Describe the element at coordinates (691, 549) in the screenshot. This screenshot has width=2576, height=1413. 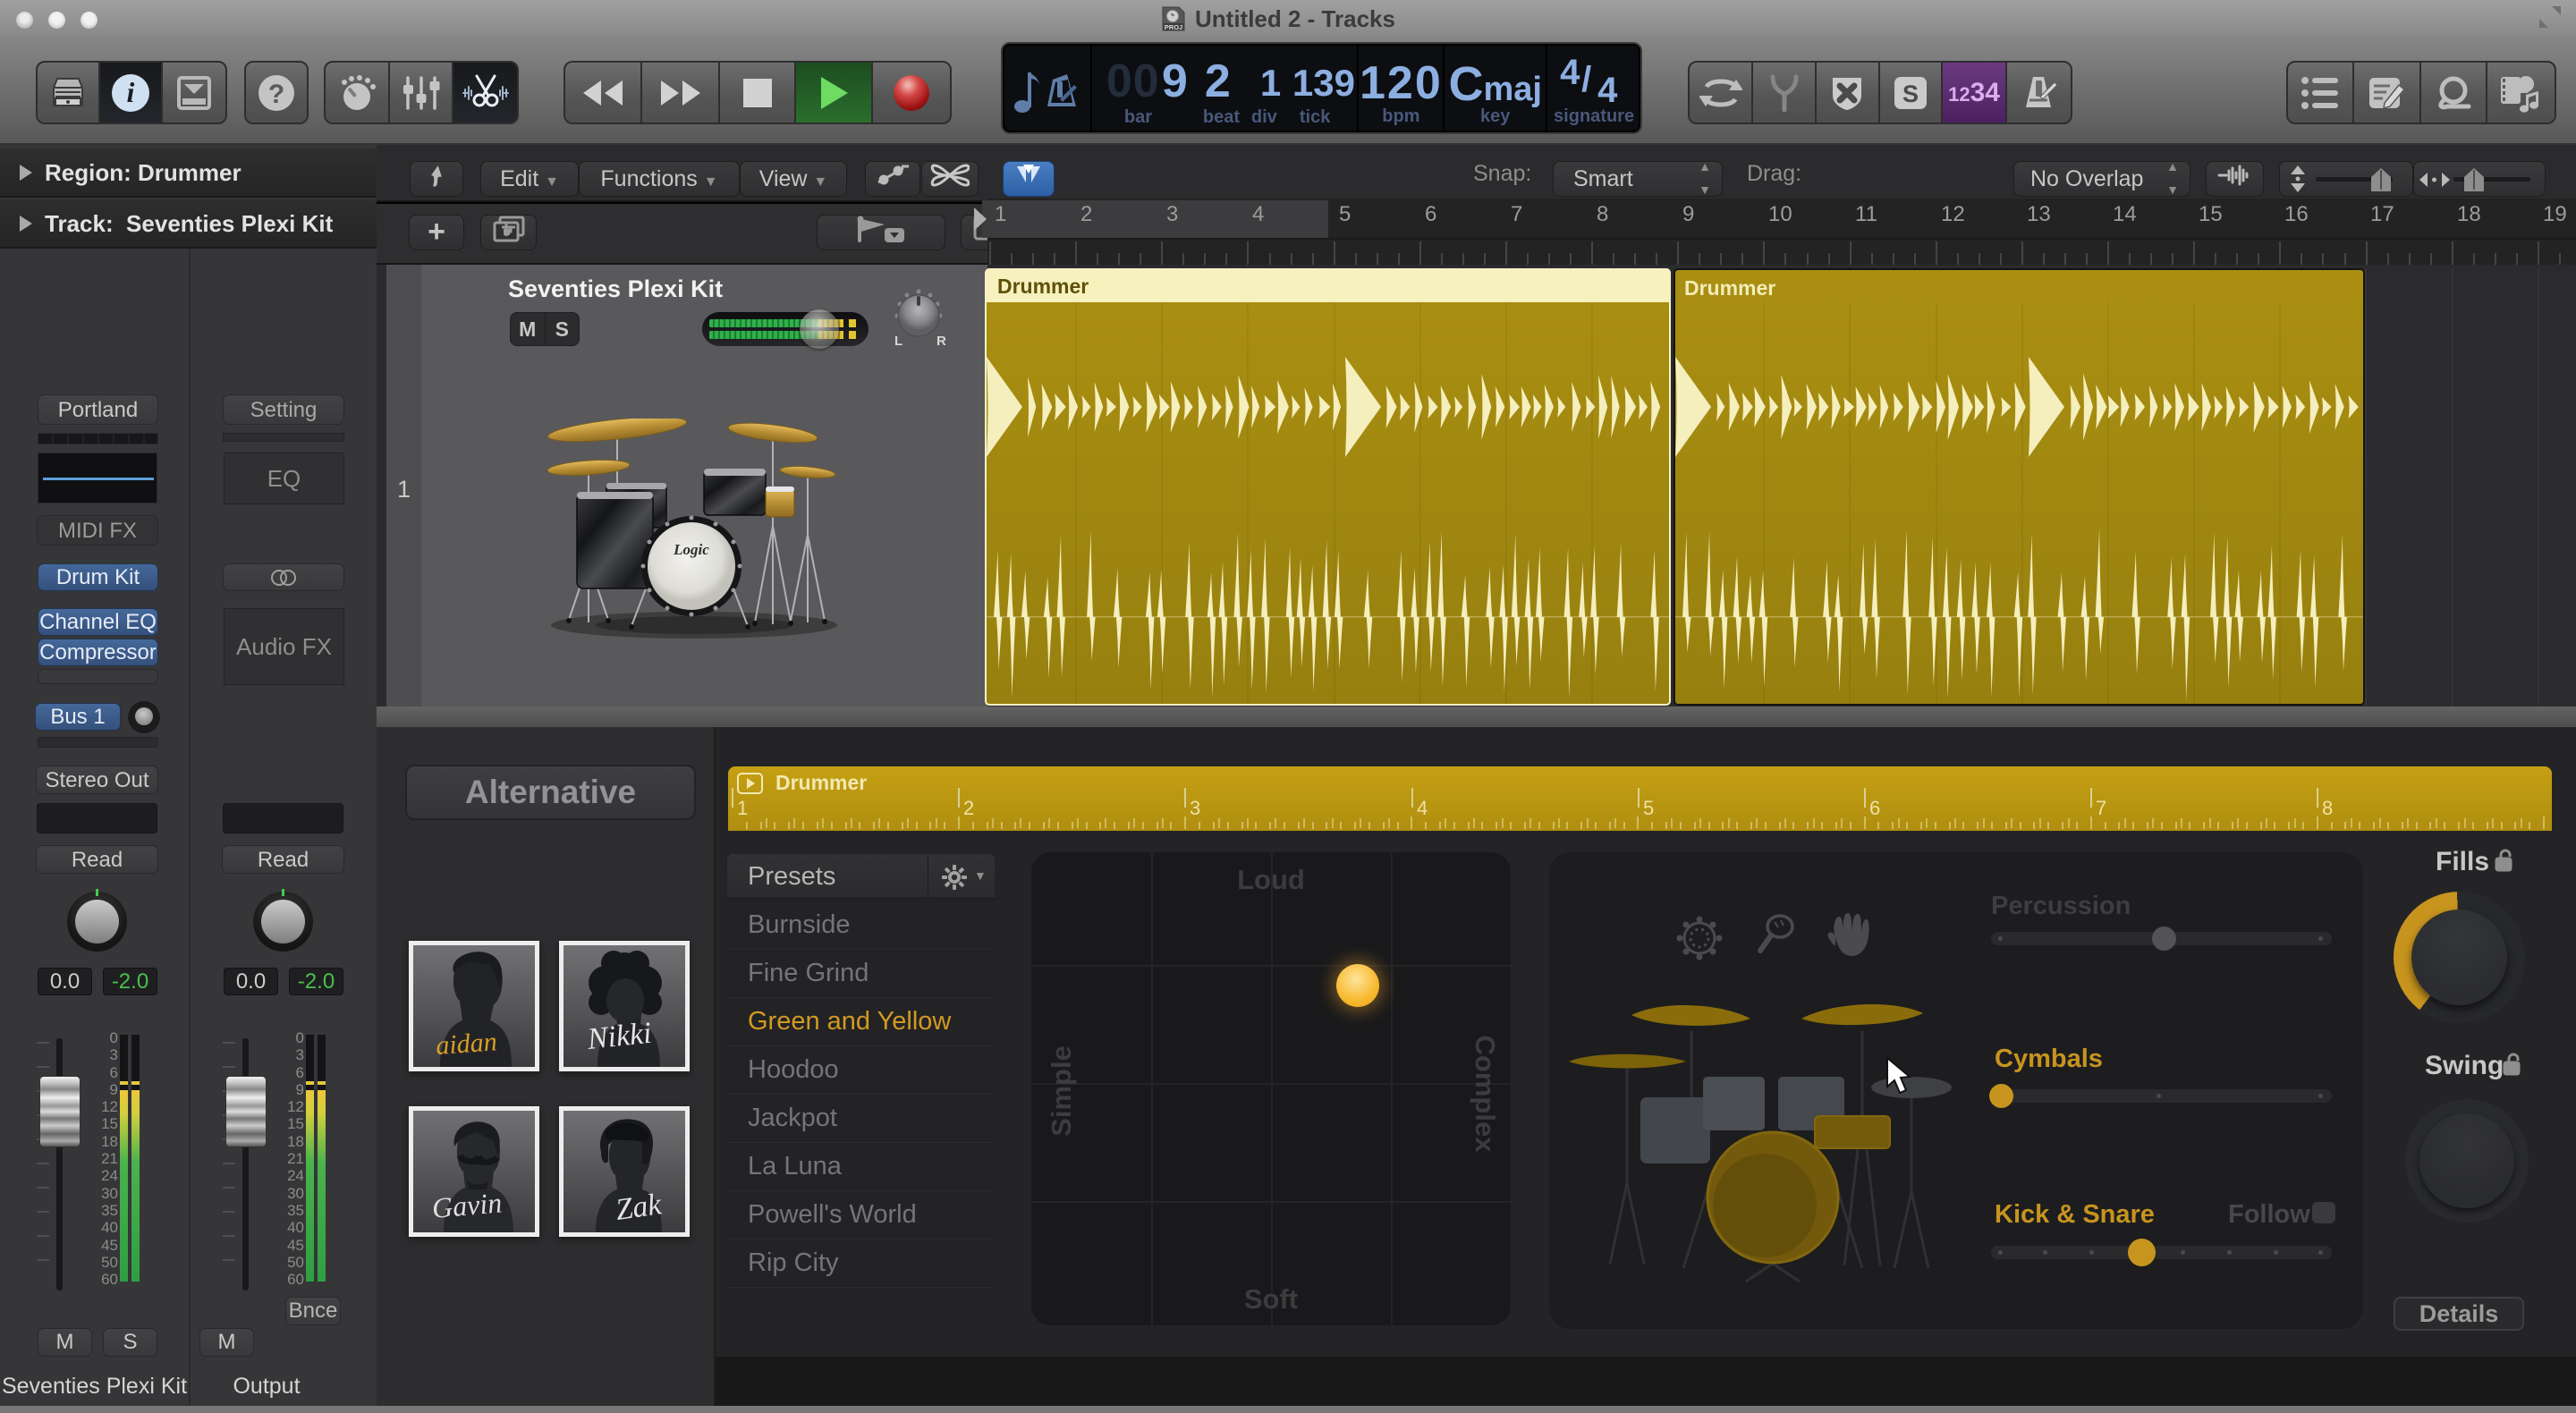
I see `svg-text: Logic` at that location.